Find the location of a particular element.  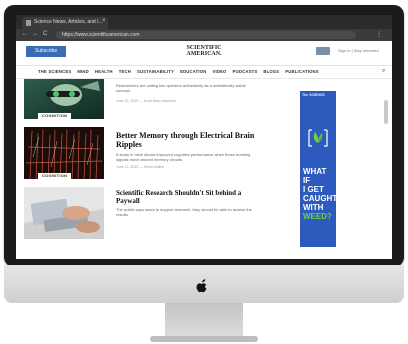

browser-menu-icon: ⋮ is located at coordinates (379, 34).